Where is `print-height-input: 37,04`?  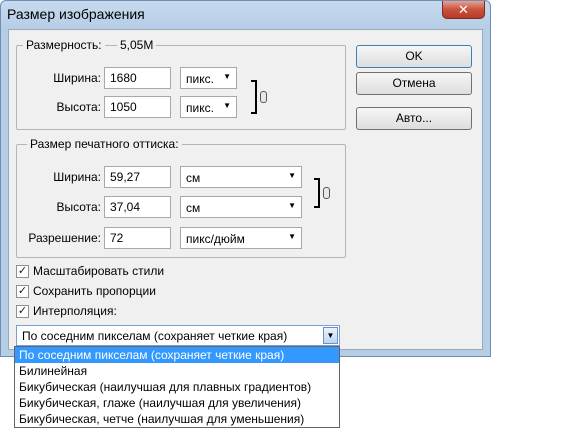 print-height-input: 37,04 is located at coordinates (137, 207).